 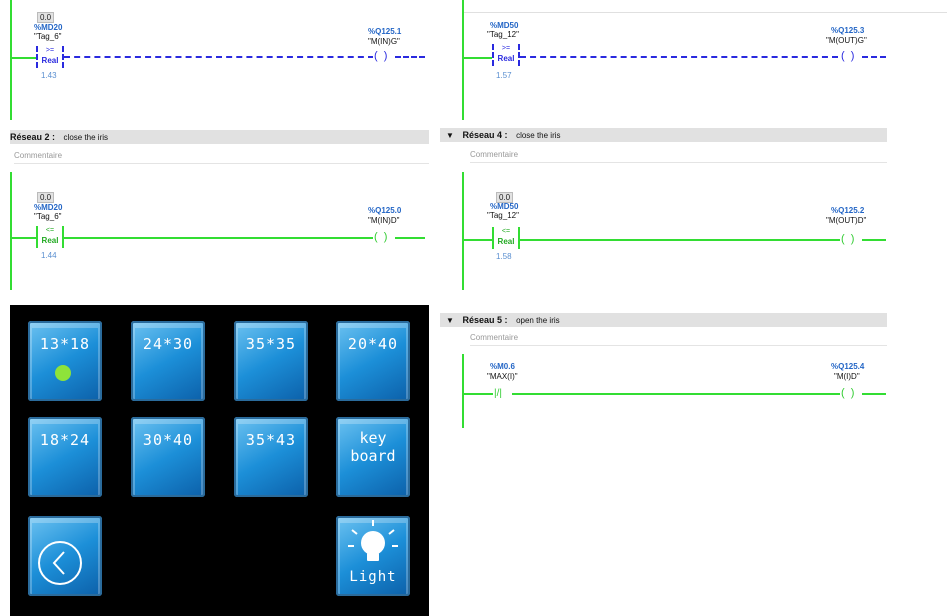 I want to click on coil-address: %Q125.1, so click(x=385, y=31).